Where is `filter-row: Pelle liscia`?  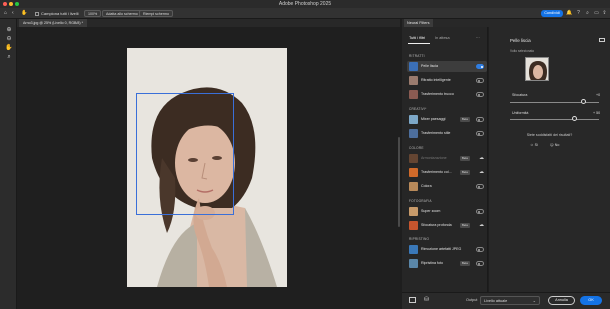
filter-row: Pelle liscia is located at coordinates (447, 66).